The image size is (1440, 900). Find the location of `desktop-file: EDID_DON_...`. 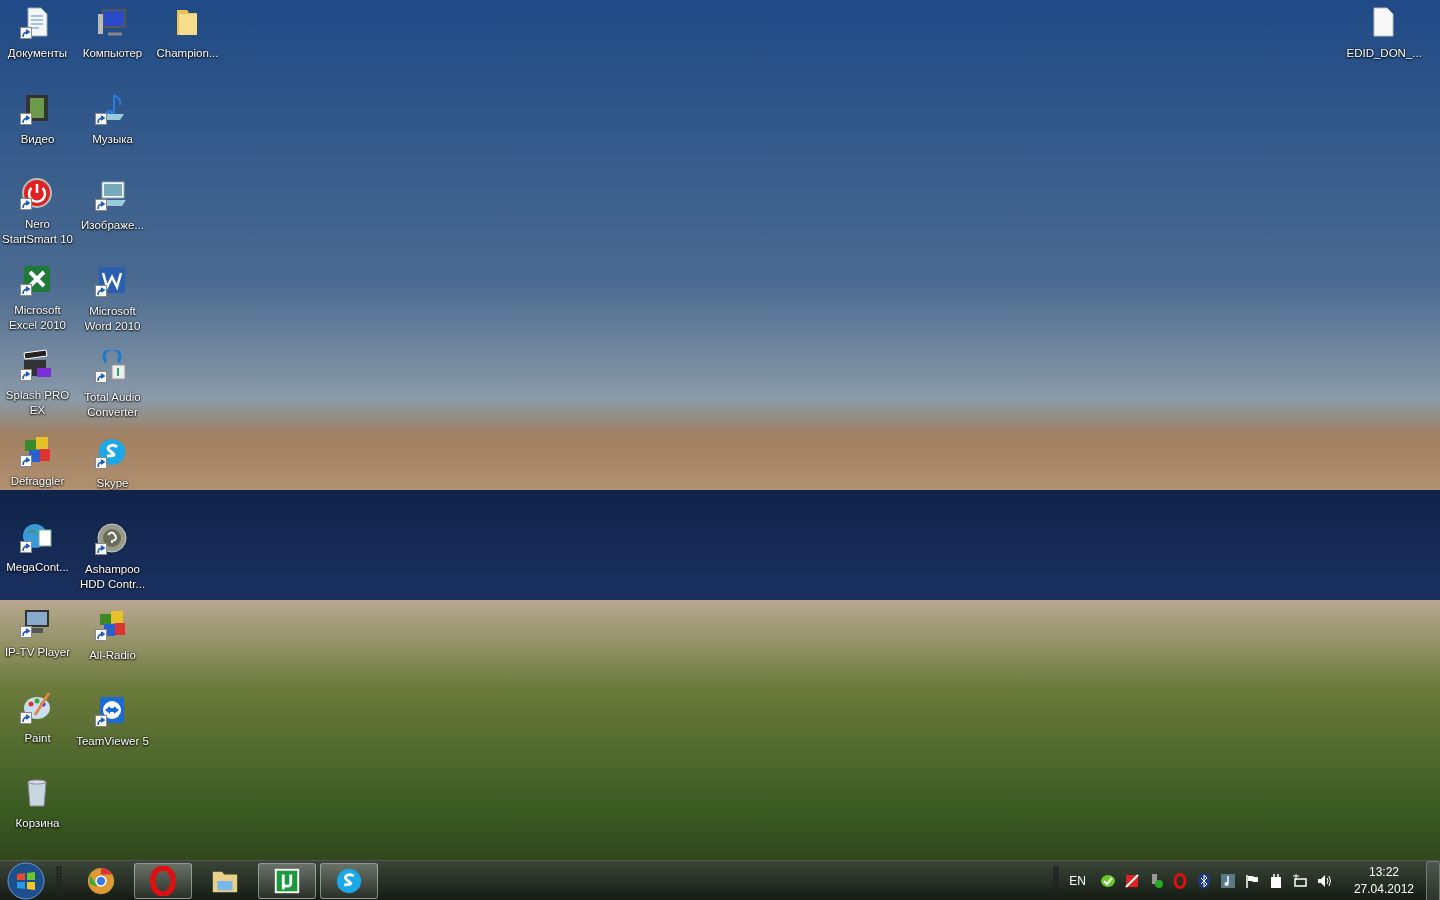

desktop-file: EDID_DON_... is located at coordinates (1383, 47).